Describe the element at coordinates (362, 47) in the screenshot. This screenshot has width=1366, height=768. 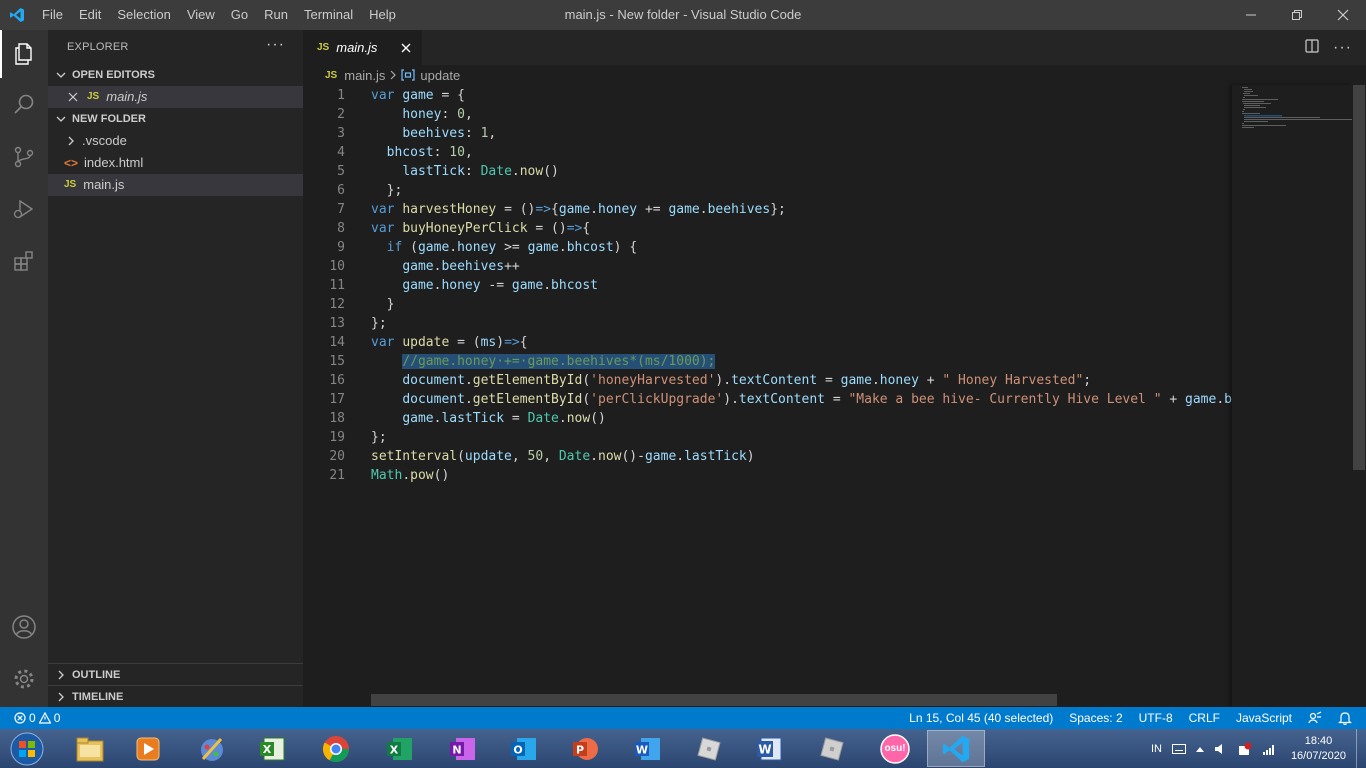
I see `tab-main-js: JS main.js` at that location.